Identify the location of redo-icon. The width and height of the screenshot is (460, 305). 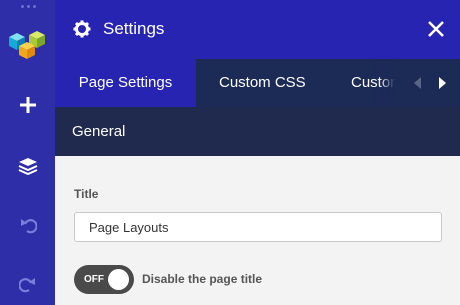
(27, 284).